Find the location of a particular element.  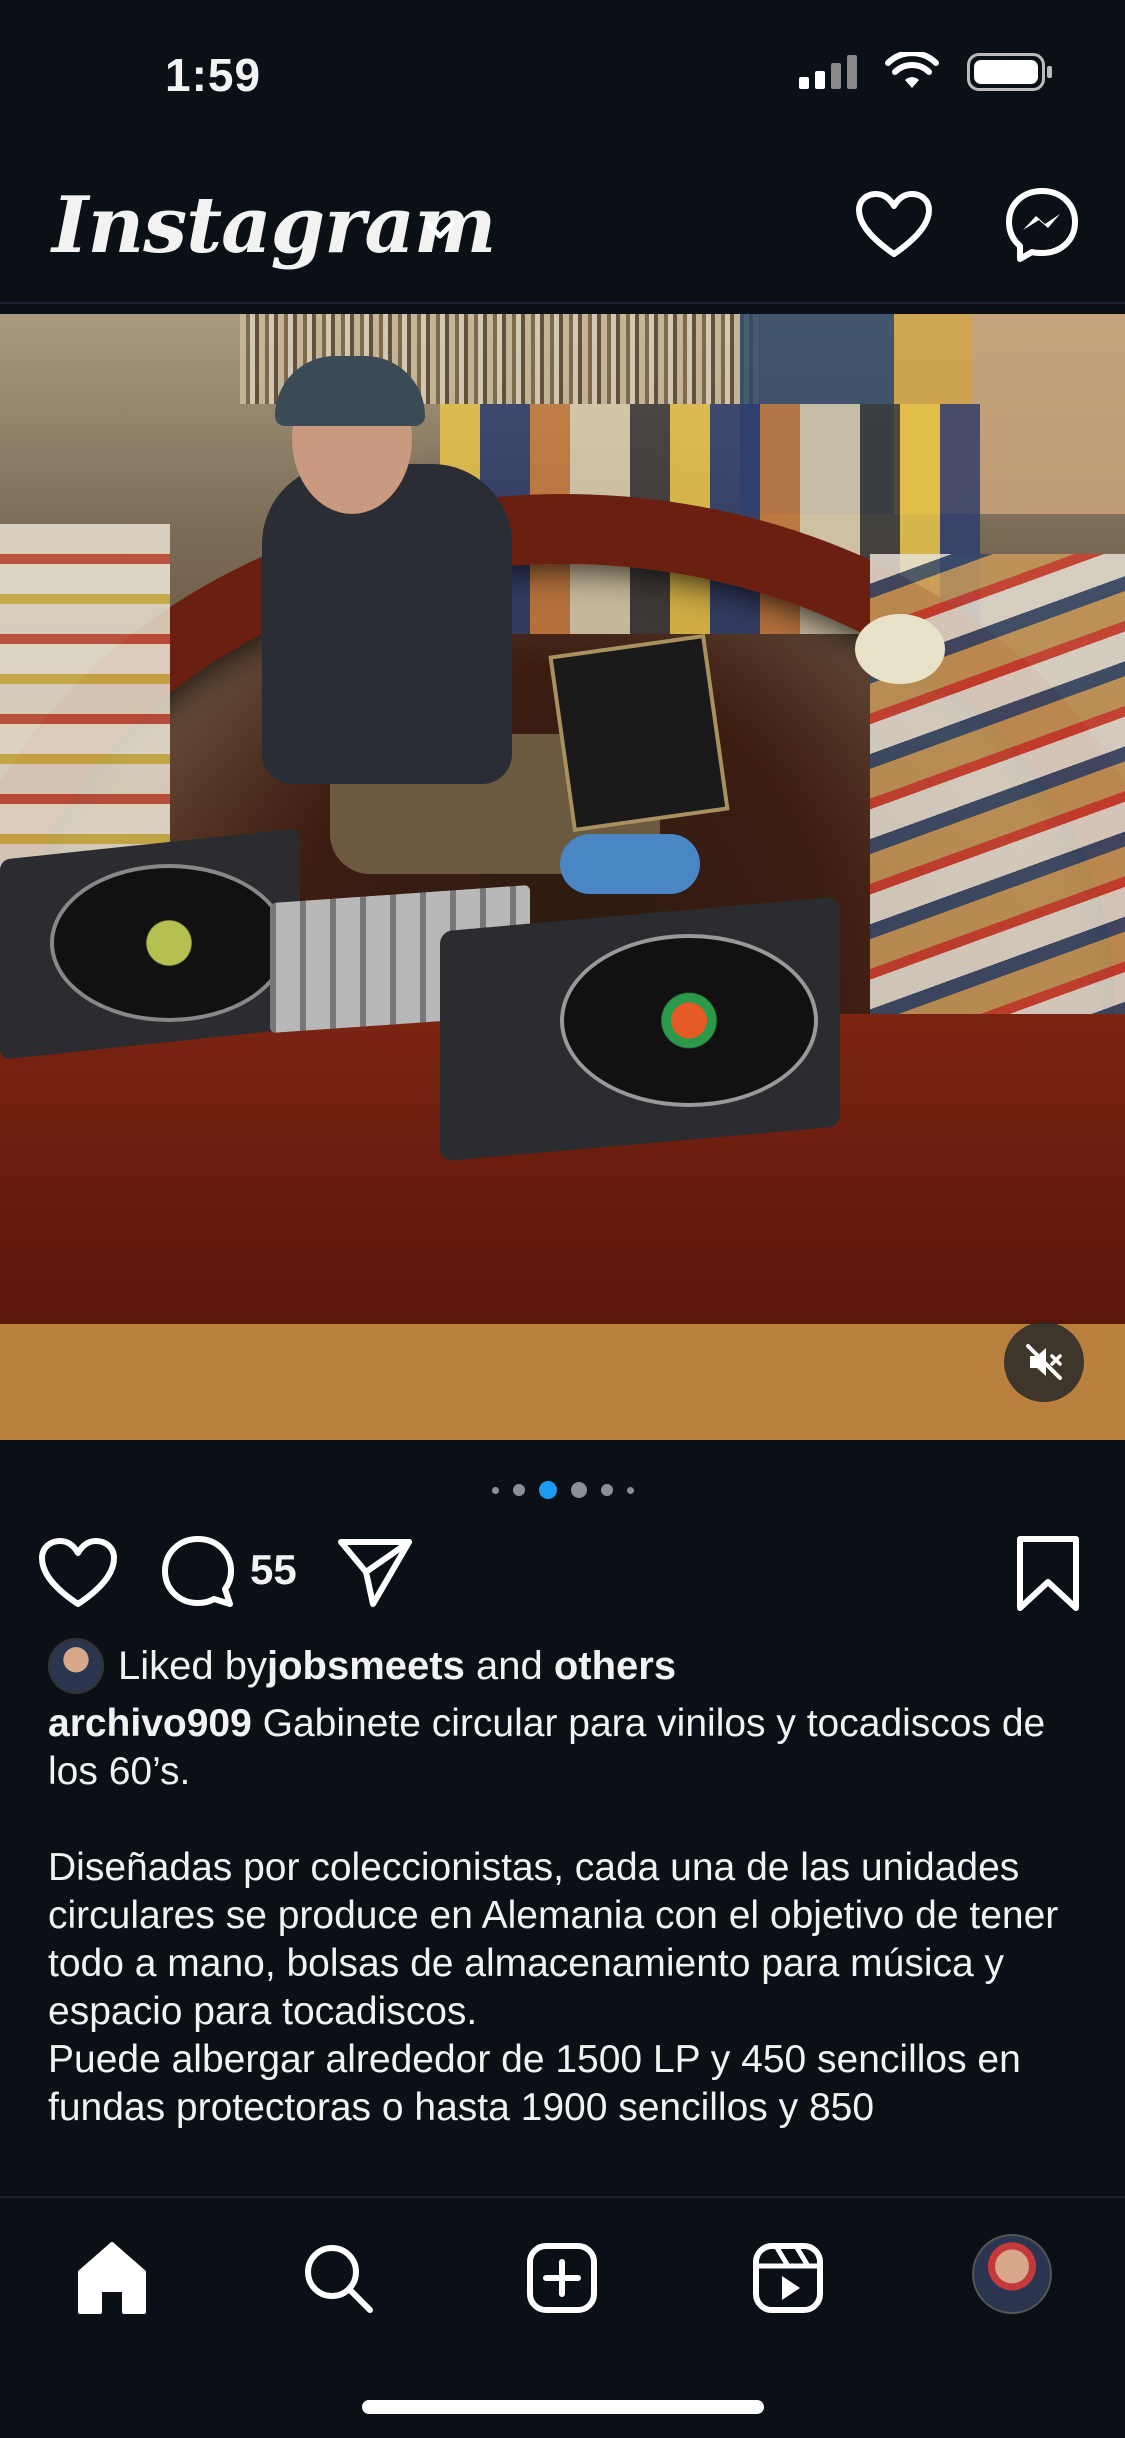

bookmark-icon is located at coordinates (1048, 1574).